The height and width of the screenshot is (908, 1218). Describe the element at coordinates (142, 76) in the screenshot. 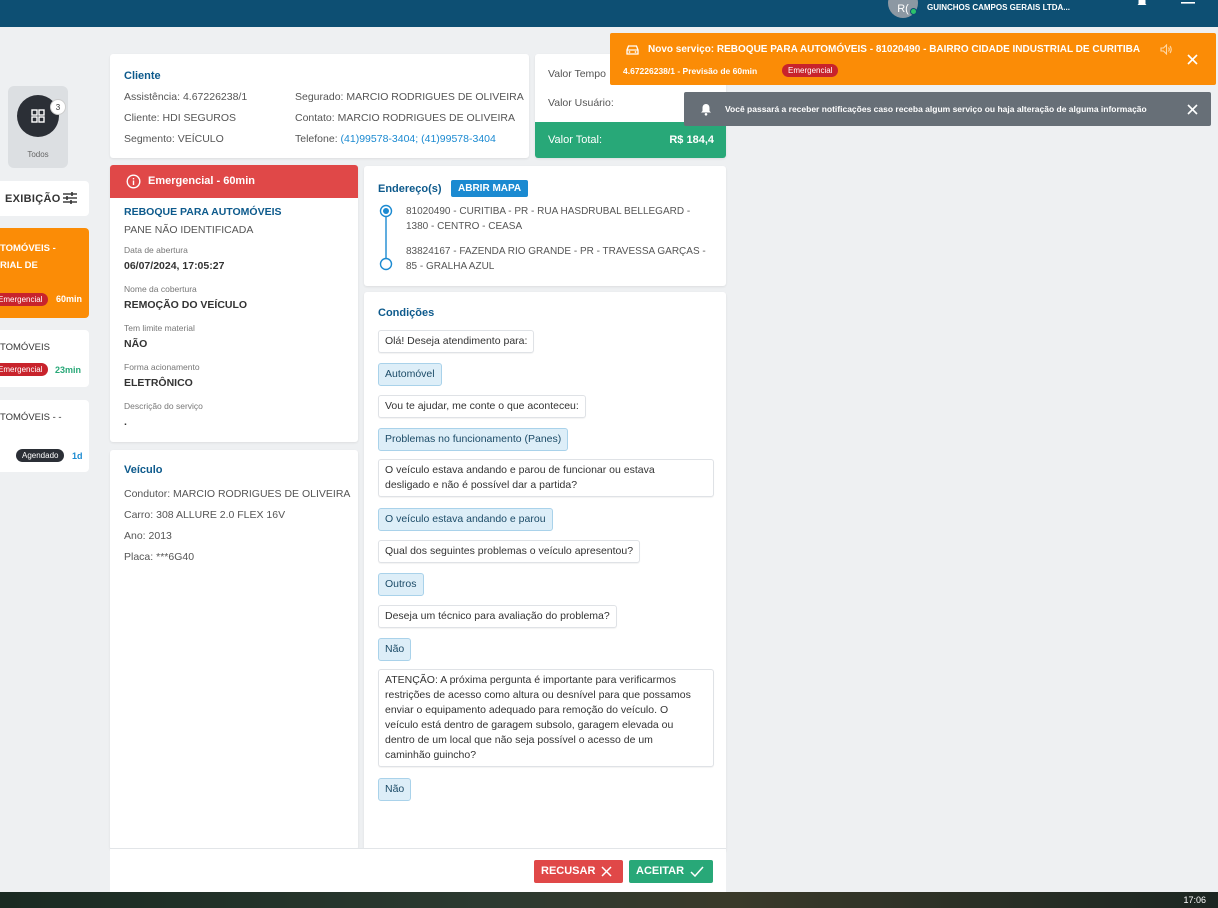

I see `cliente-title: Cliente` at that location.